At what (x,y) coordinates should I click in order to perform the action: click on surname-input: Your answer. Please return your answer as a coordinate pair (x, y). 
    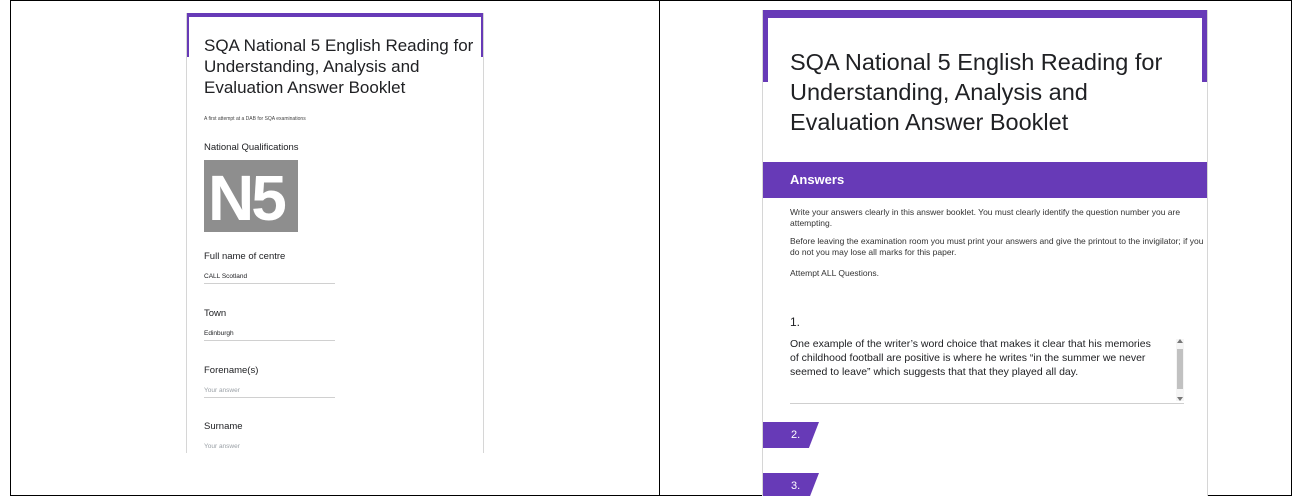
    Looking at the image, I should click on (269, 448).